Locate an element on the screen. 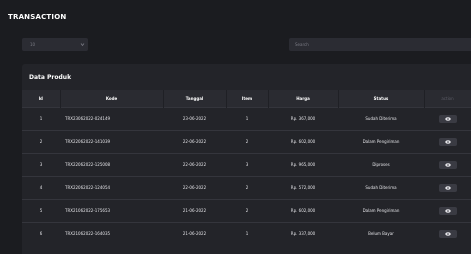 The image size is (471, 254). chevron-down-icon is located at coordinates (82, 45).